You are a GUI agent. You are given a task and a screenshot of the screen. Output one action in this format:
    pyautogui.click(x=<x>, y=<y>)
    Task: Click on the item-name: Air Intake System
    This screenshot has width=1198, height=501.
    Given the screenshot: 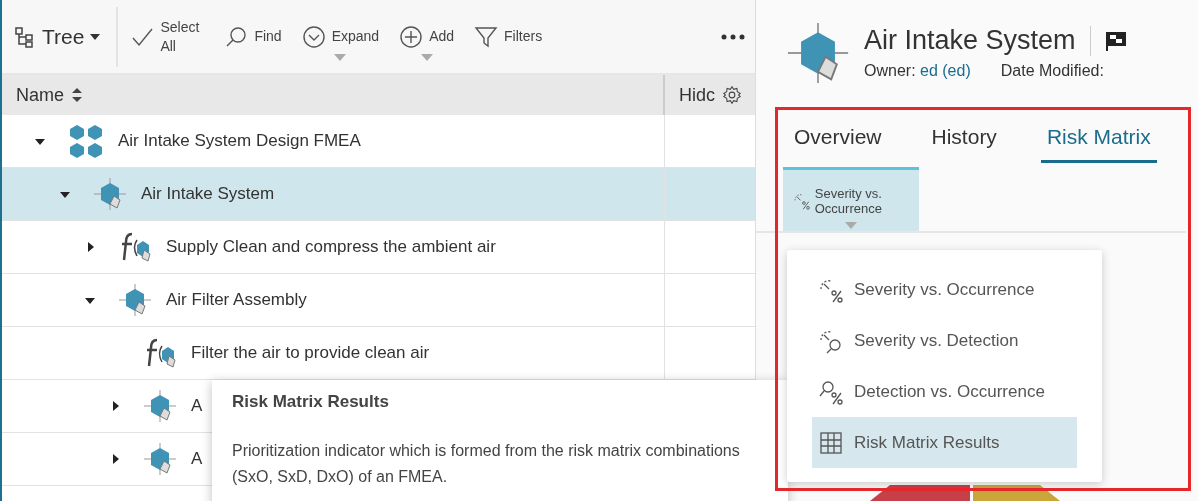 What is the action you would take?
    pyautogui.click(x=208, y=194)
    